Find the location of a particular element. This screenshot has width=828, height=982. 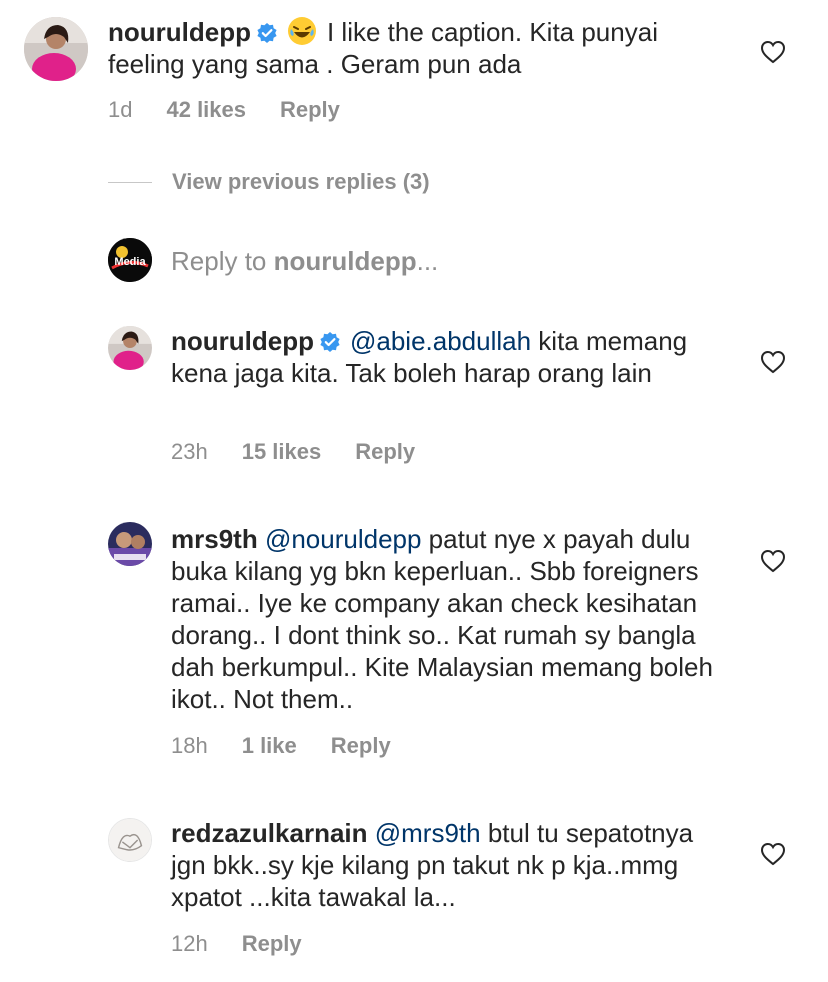

reply-likes: 1 like is located at coordinates (269, 746).